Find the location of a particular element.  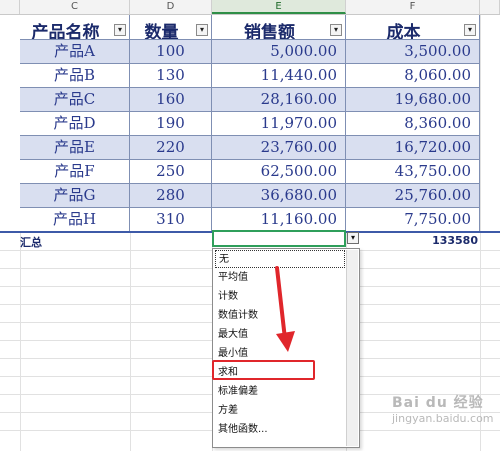

cell-text: 11,440.00 is located at coordinates (298, 75).